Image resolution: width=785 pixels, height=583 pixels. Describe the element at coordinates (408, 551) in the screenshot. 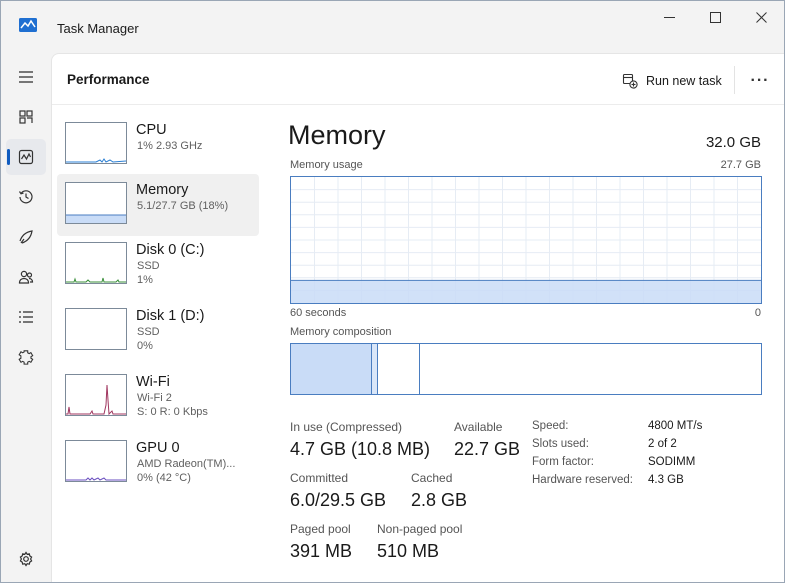

I see `stat-nonpaged-pool-value: 510 MB` at that location.